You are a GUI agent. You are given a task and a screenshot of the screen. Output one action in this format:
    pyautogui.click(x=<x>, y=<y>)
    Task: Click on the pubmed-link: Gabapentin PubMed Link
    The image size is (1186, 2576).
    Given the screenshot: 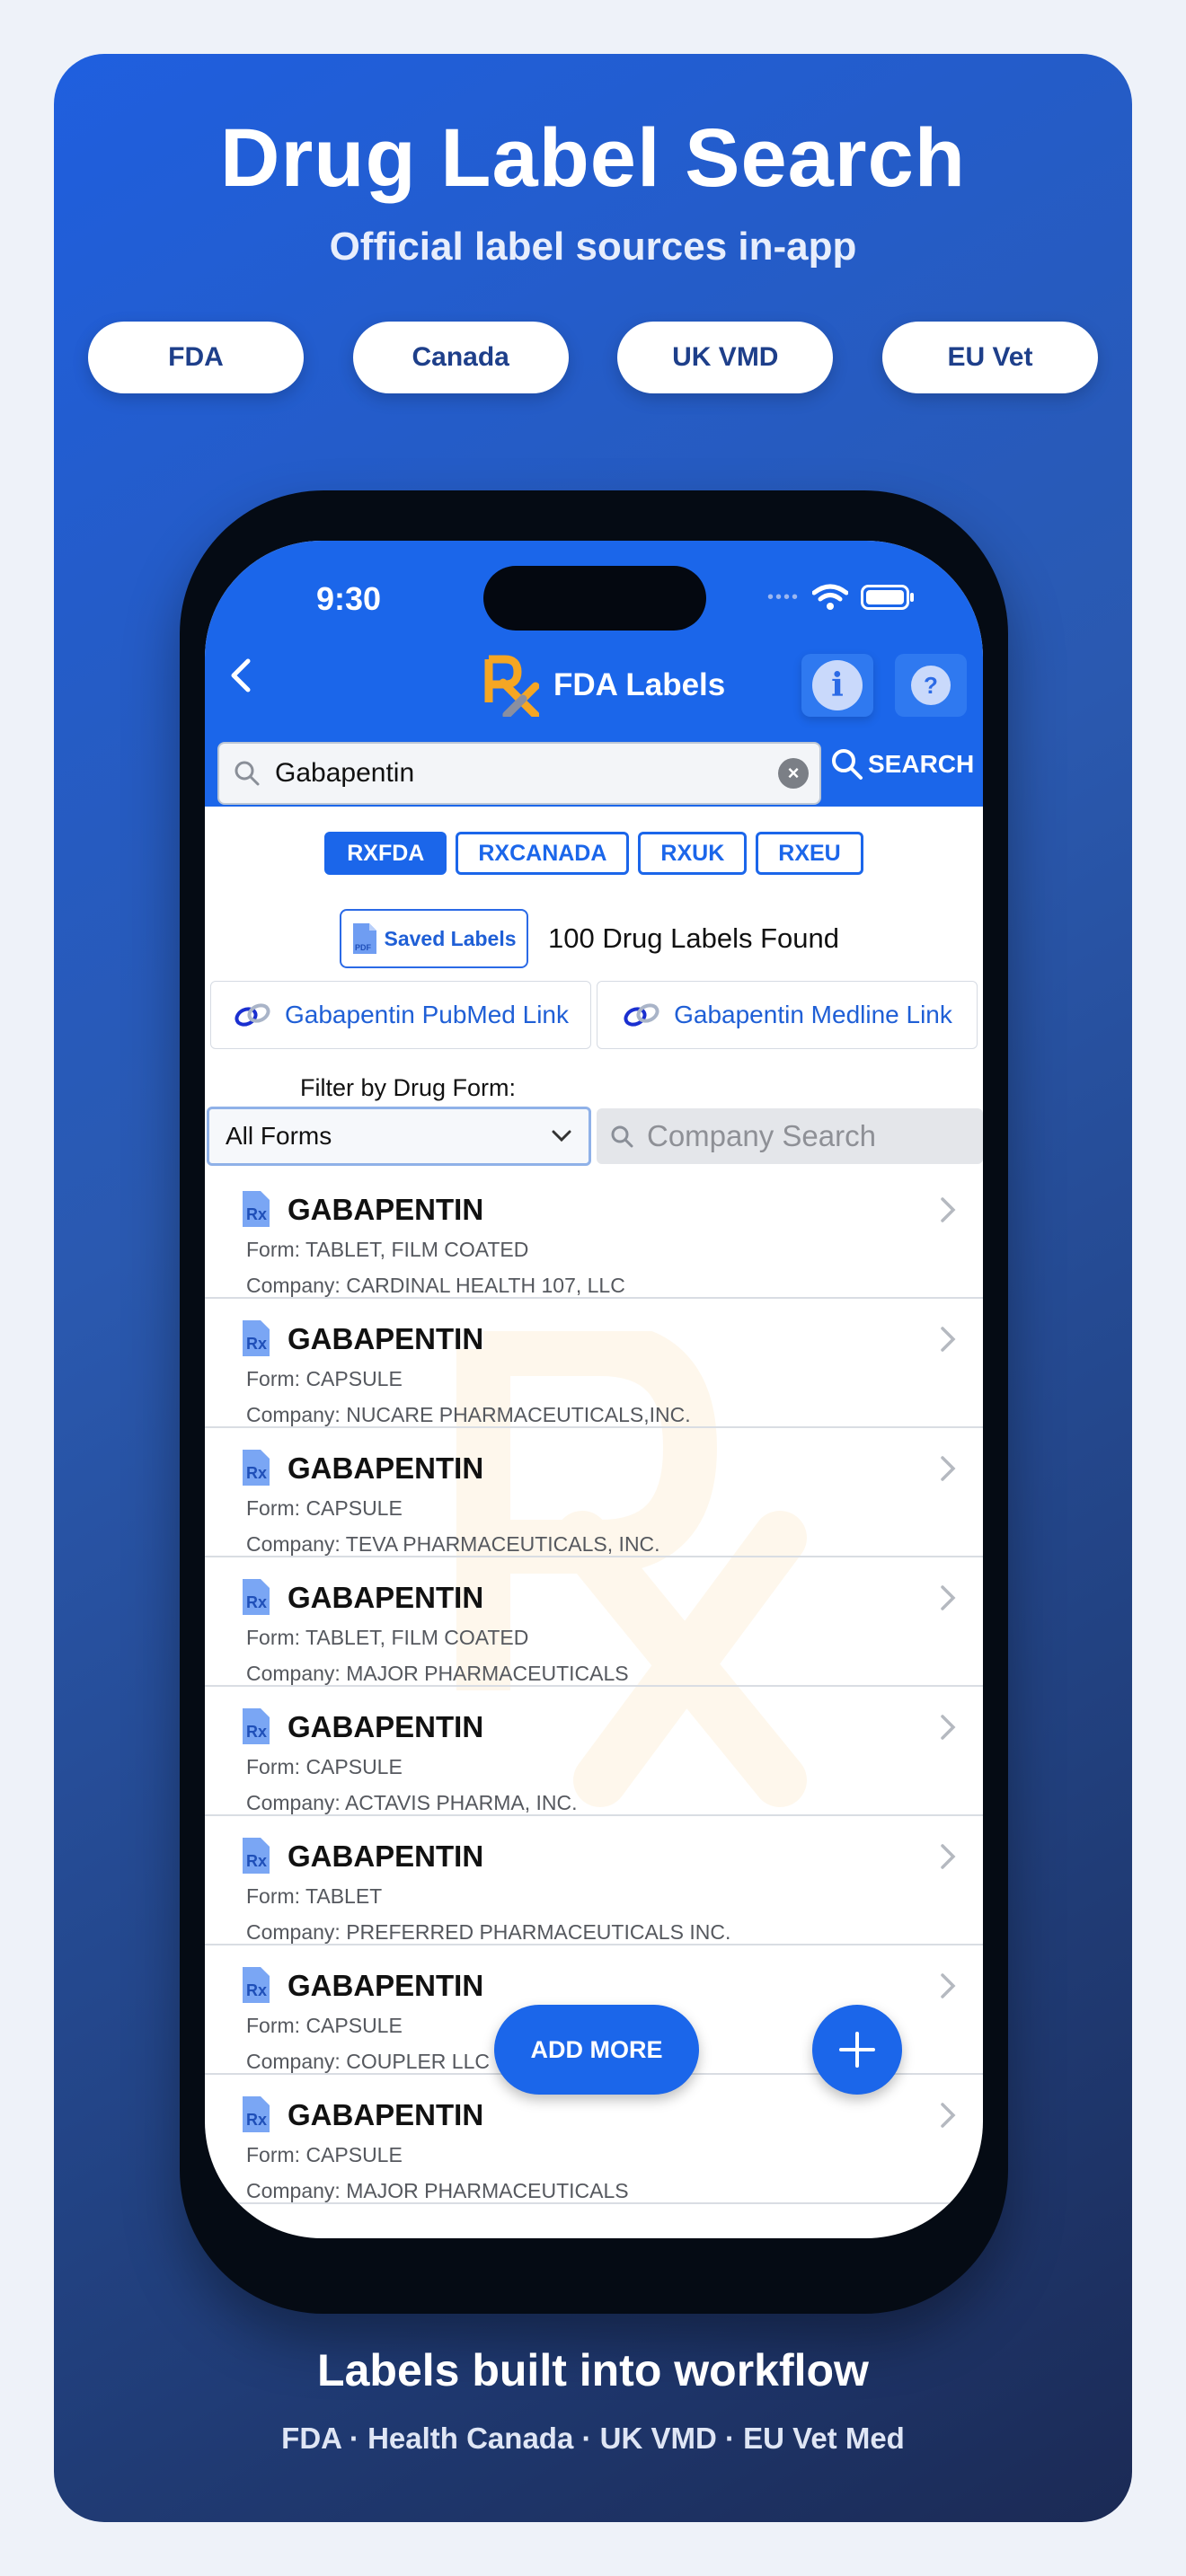 What is the action you would take?
    pyautogui.click(x=400, y=1015)
    